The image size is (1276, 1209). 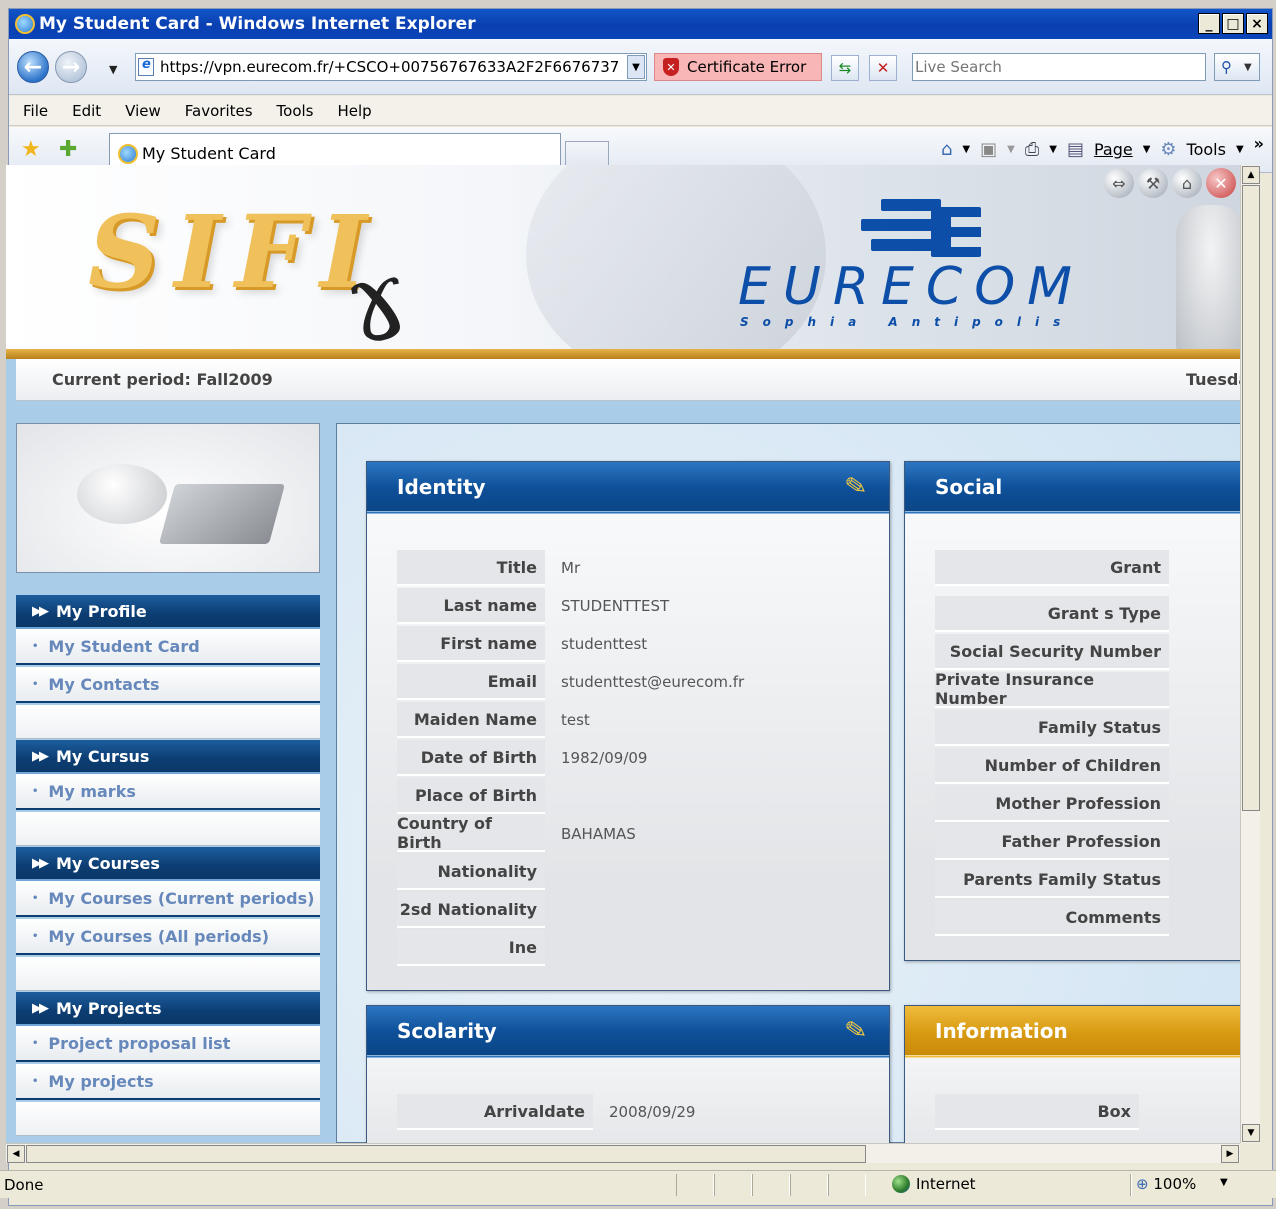 What do you see at coordinates (128, 153) in the screenshot?
I see `ie-tab-icon` at bounding box center [128, 153].